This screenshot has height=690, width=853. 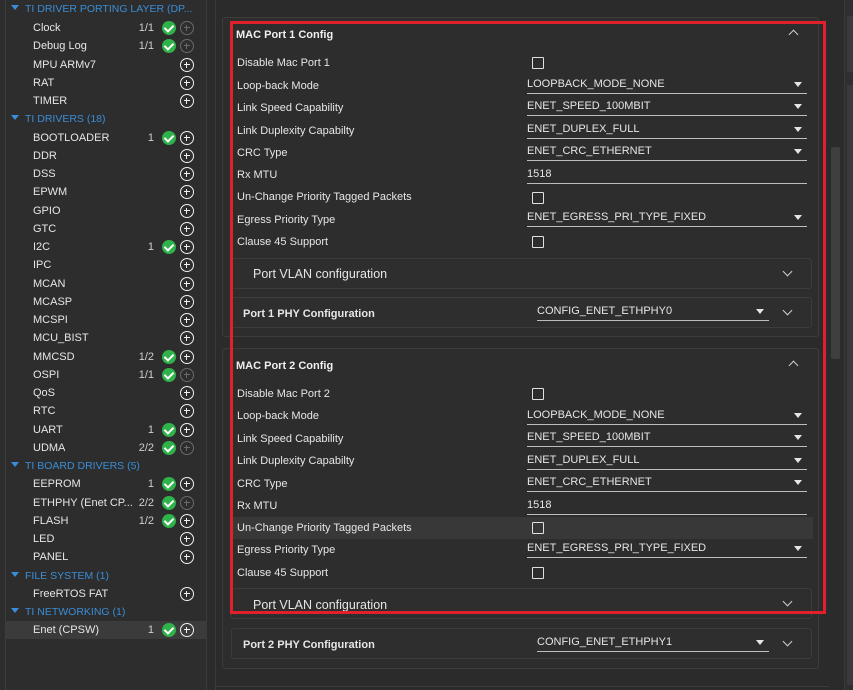 I want to click on outer-scrollbar, so click(x=848, y=345).